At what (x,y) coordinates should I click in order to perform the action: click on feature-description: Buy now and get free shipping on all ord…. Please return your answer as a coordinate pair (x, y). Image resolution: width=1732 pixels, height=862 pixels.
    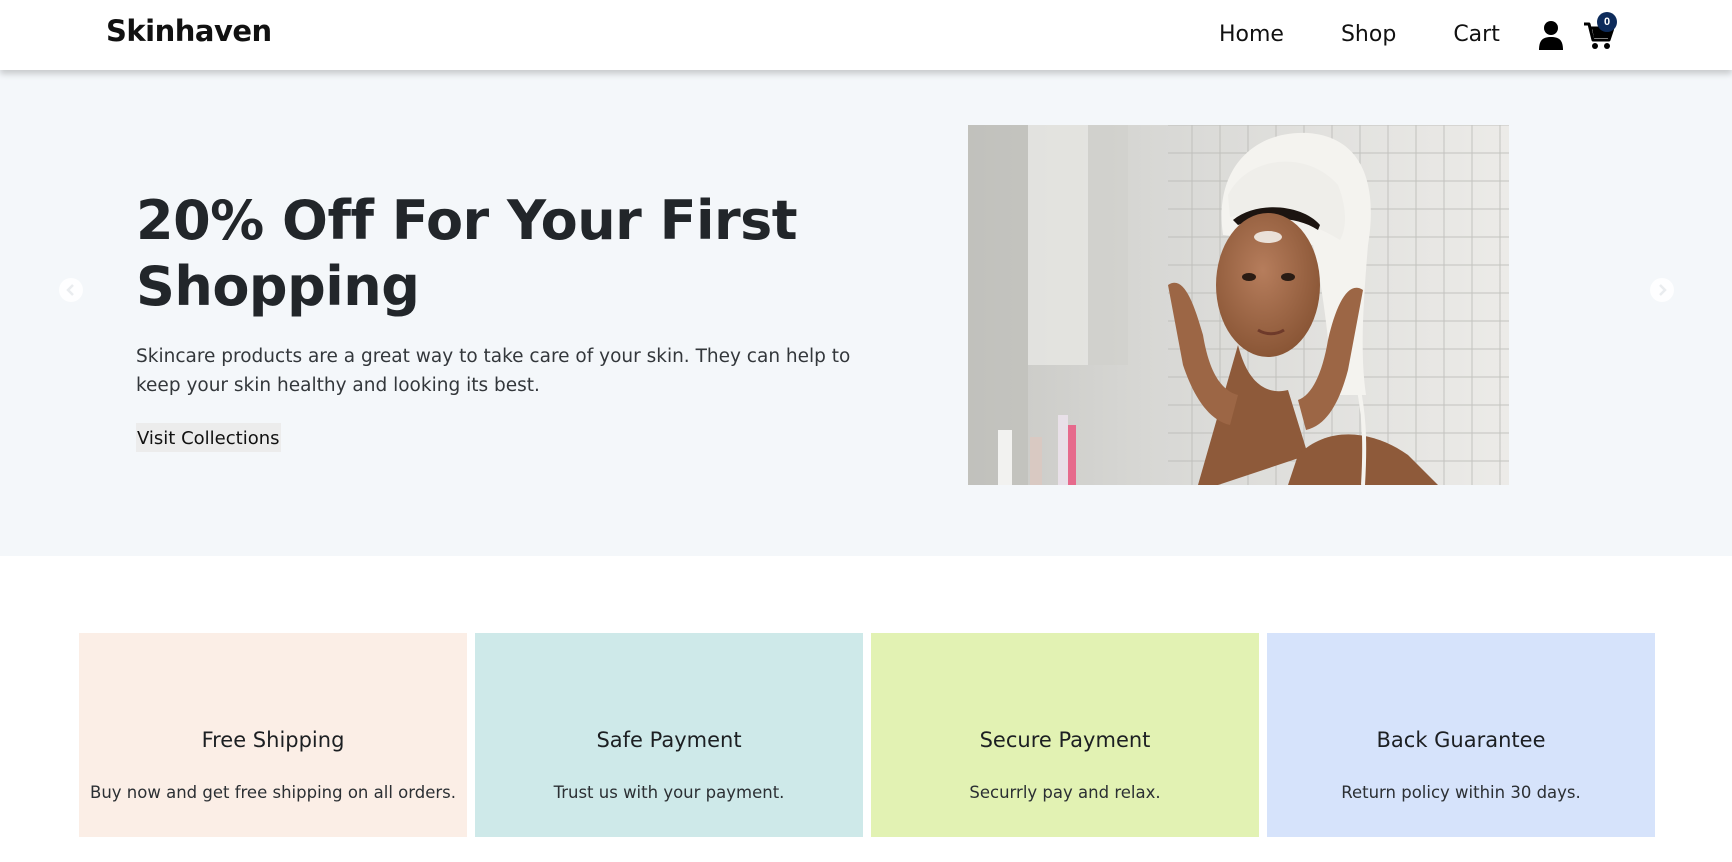
    Looking at the image, I should click on (273, 792).